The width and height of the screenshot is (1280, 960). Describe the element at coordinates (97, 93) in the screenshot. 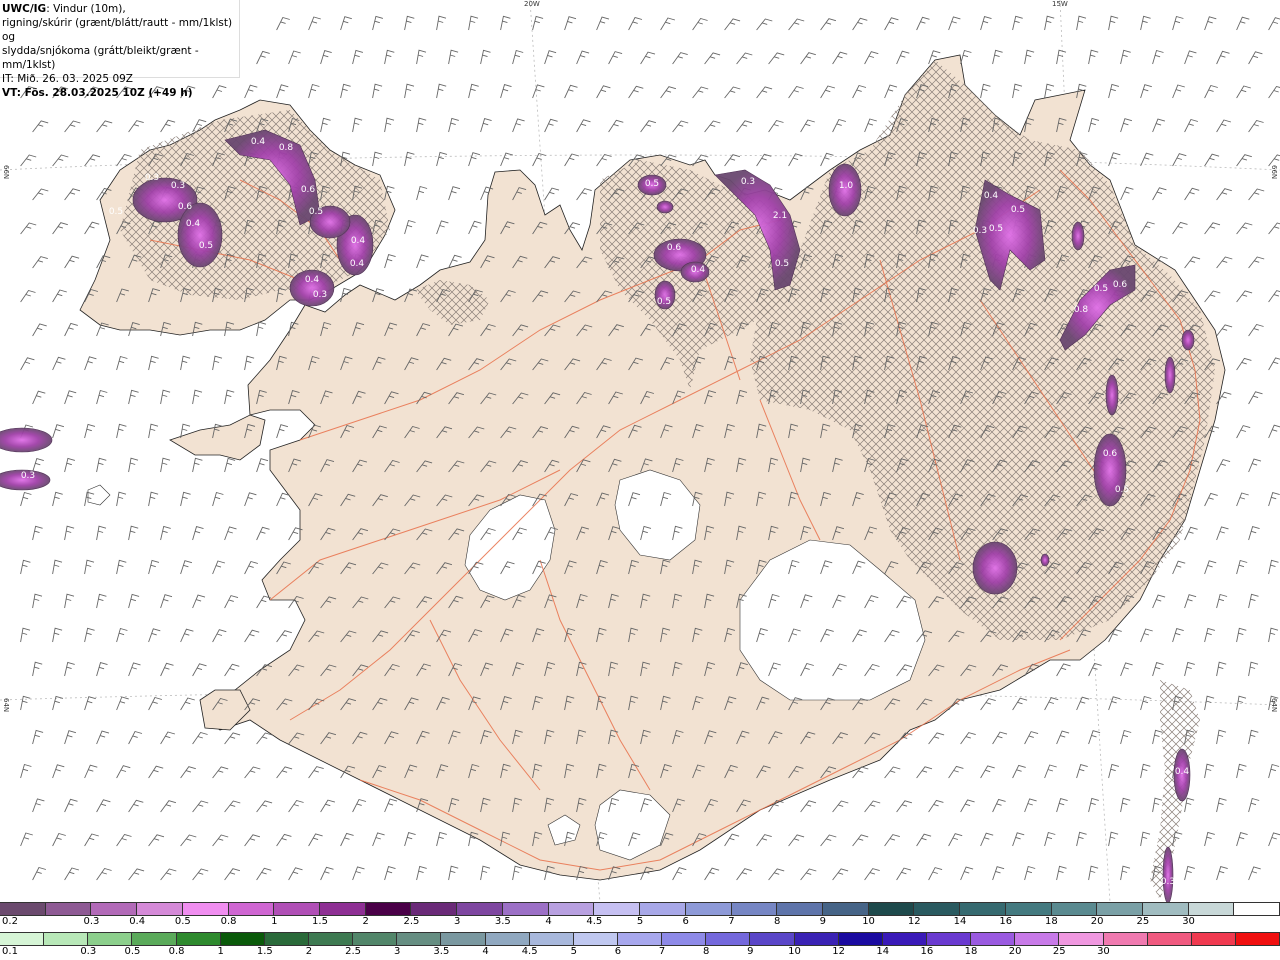

I see `valid-time: VT: Fös. 28.03.2025 10Z (+49 h)` at that location.